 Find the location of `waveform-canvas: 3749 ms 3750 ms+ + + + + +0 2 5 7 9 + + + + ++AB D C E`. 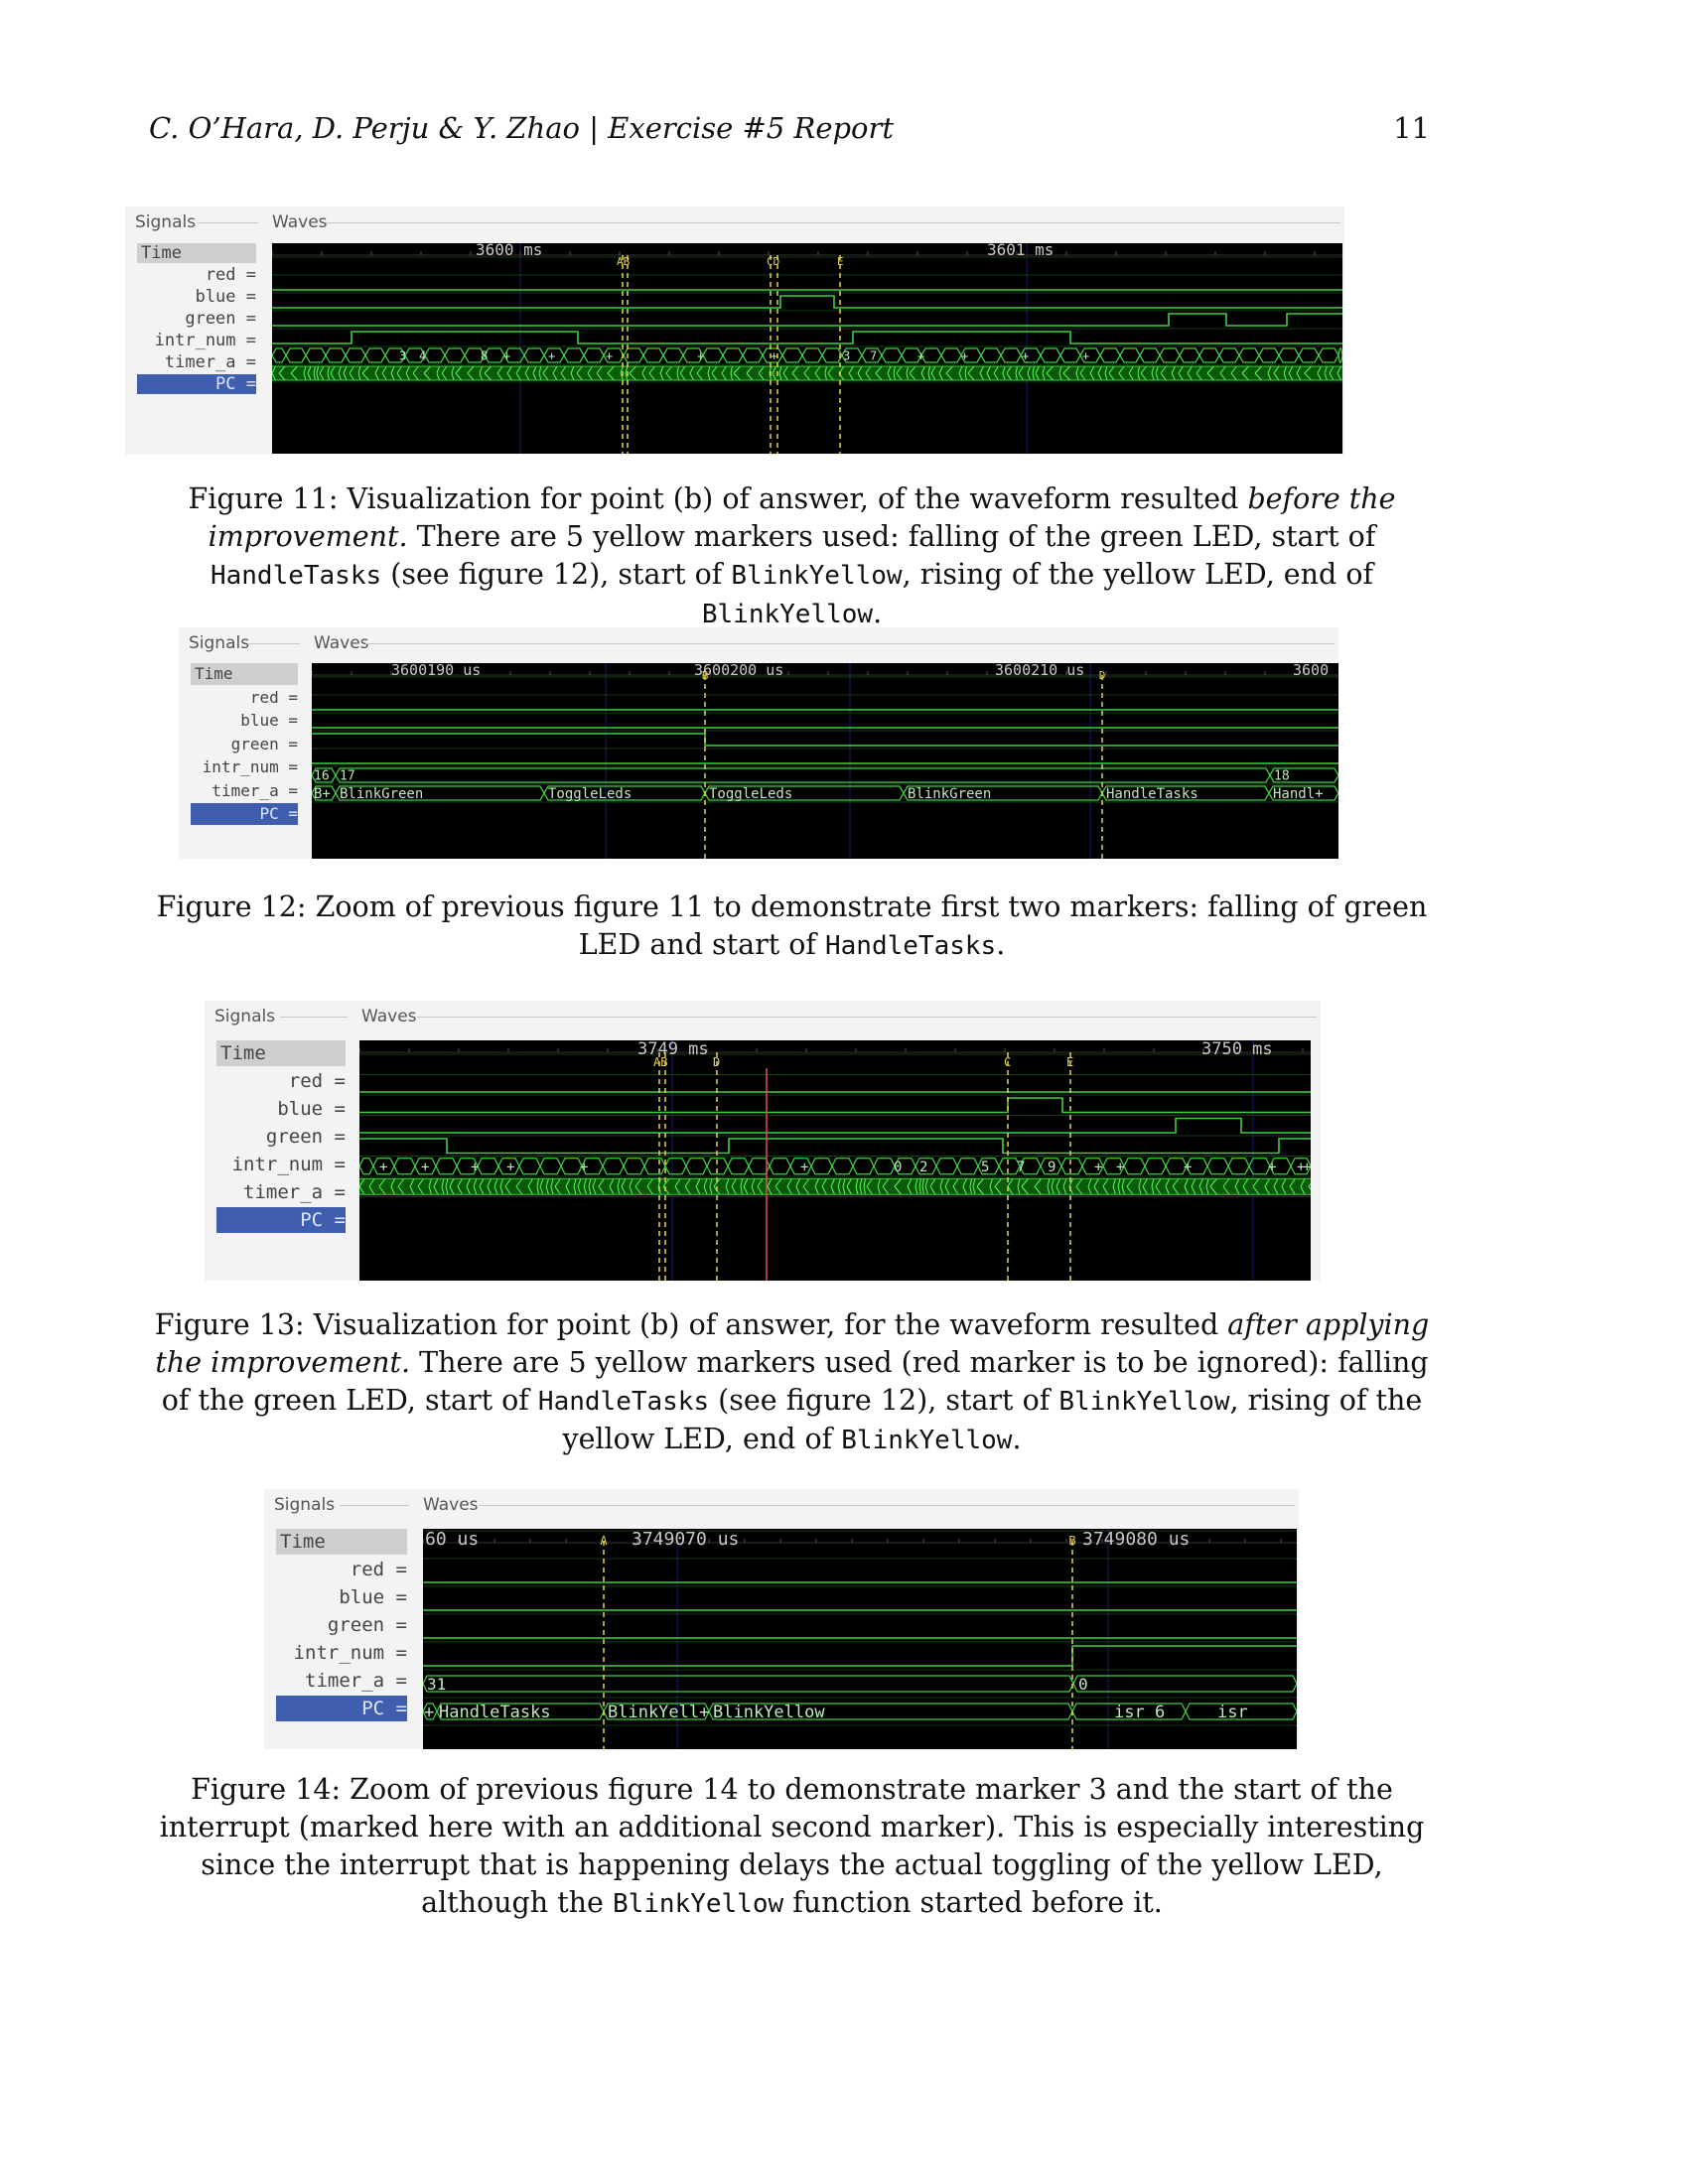

waveform-canvas: 3749 ms 3750 ms+ + + + + +0 2 5 7 9 + + + + ++AB D C E is located at coordinates (835, 1160).